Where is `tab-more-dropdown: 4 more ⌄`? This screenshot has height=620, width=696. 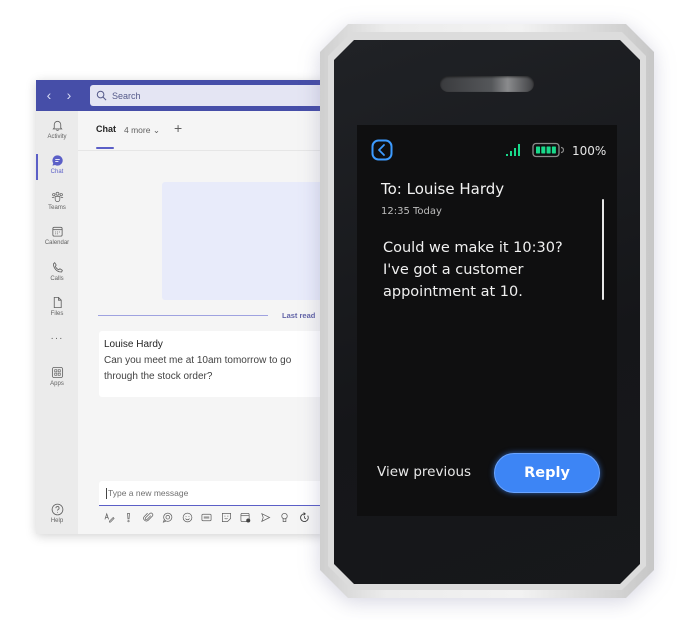
tab-more-dropdown: 4 more ⌄ is located at coordinates (142, 130).